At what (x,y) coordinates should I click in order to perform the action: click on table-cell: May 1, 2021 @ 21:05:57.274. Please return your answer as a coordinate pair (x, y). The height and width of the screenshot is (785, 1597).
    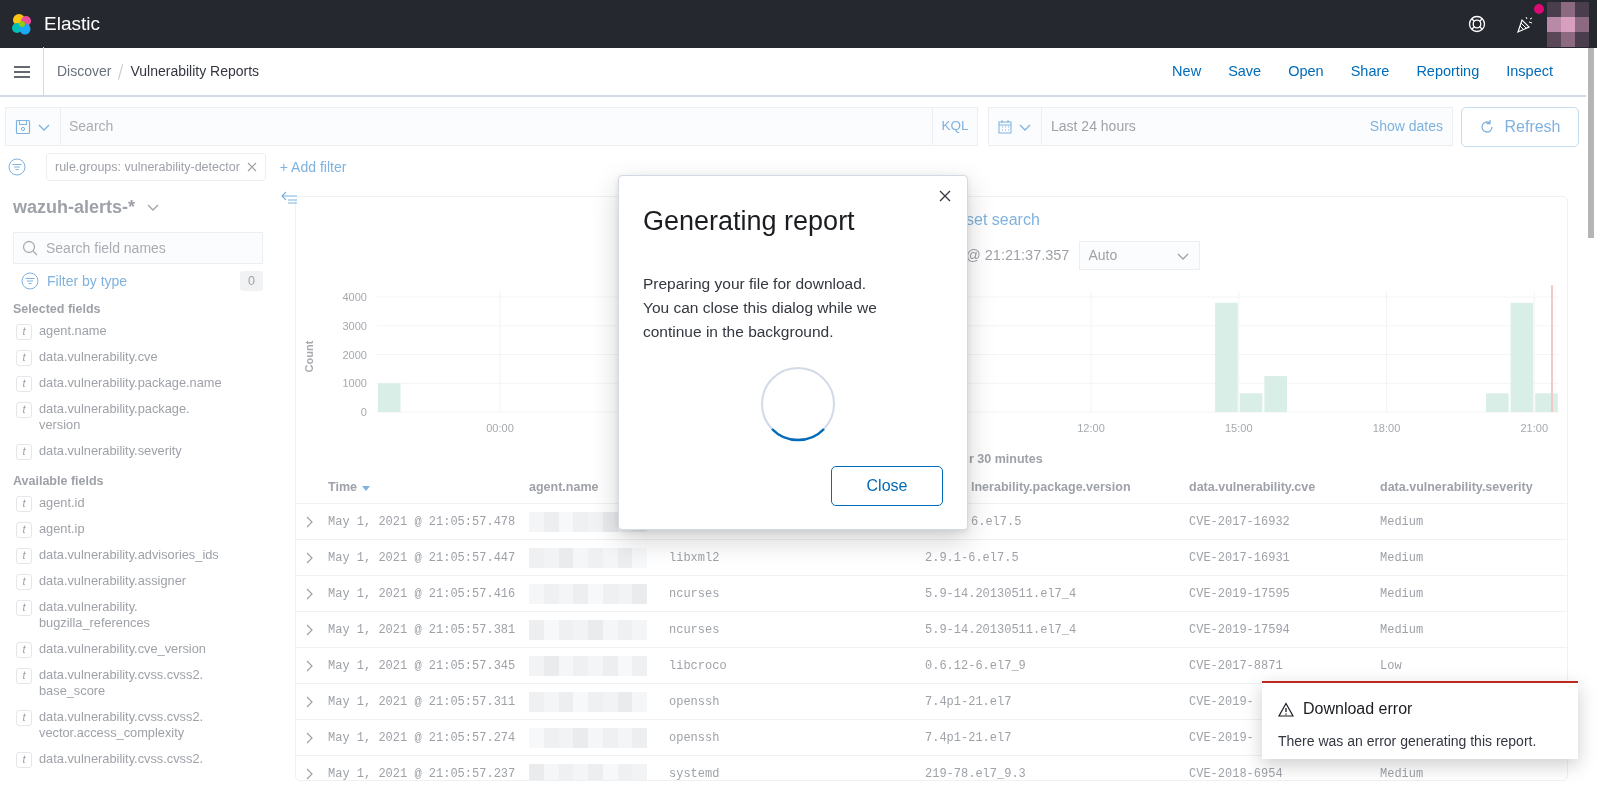
    Looking at the image, I should click on (422, 737).